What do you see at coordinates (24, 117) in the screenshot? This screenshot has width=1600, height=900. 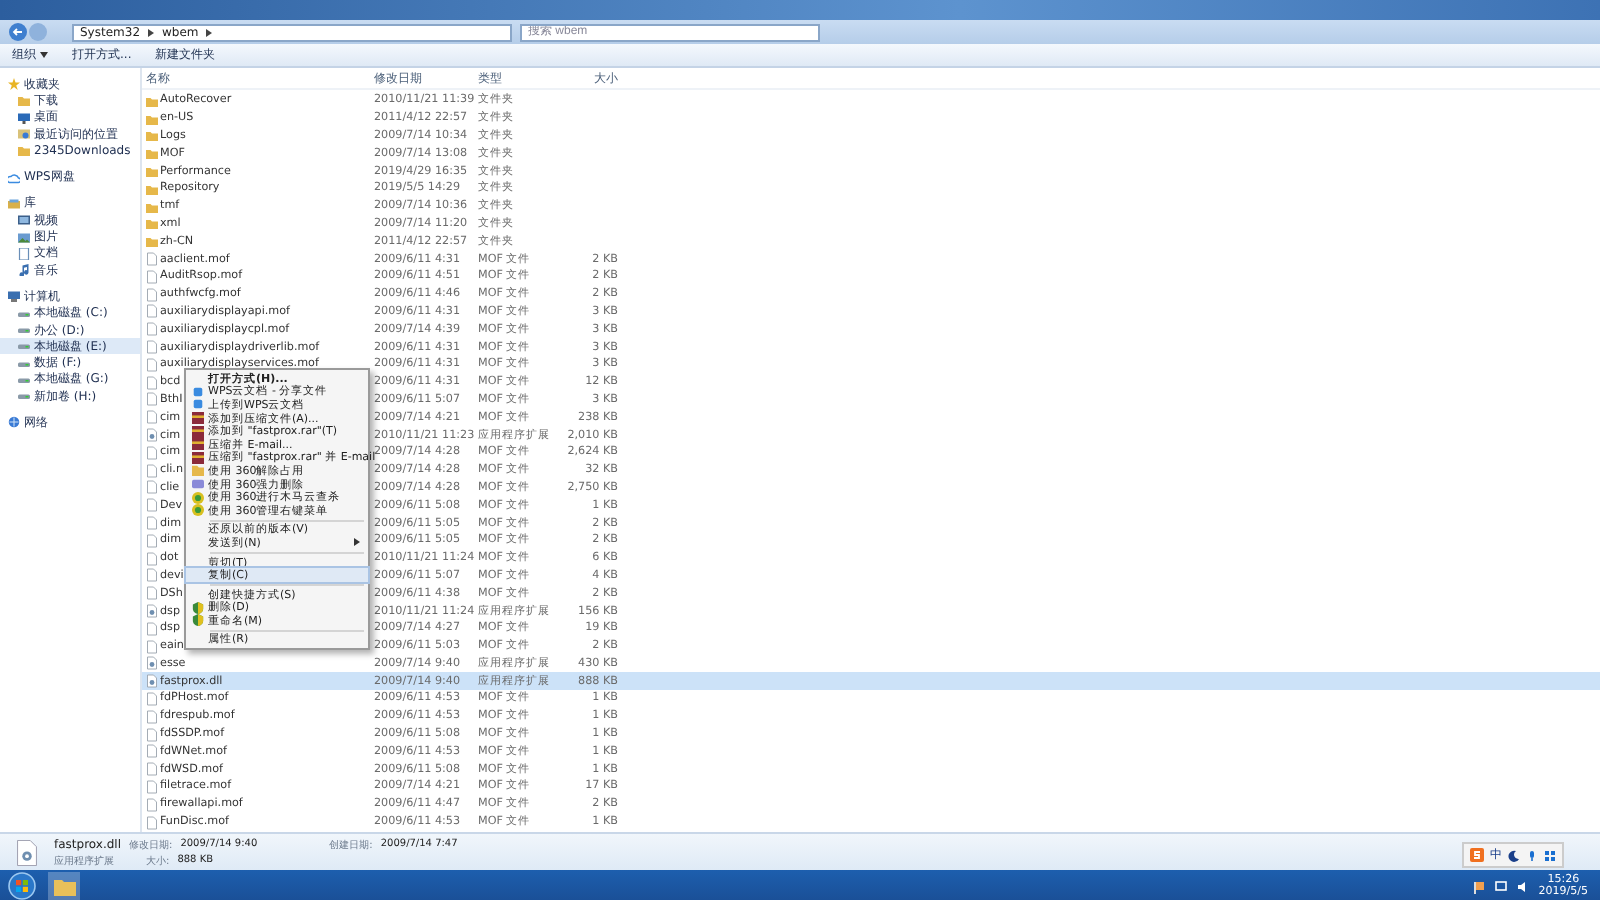 I see `desktop-icon` at bounding box center [24, 117].